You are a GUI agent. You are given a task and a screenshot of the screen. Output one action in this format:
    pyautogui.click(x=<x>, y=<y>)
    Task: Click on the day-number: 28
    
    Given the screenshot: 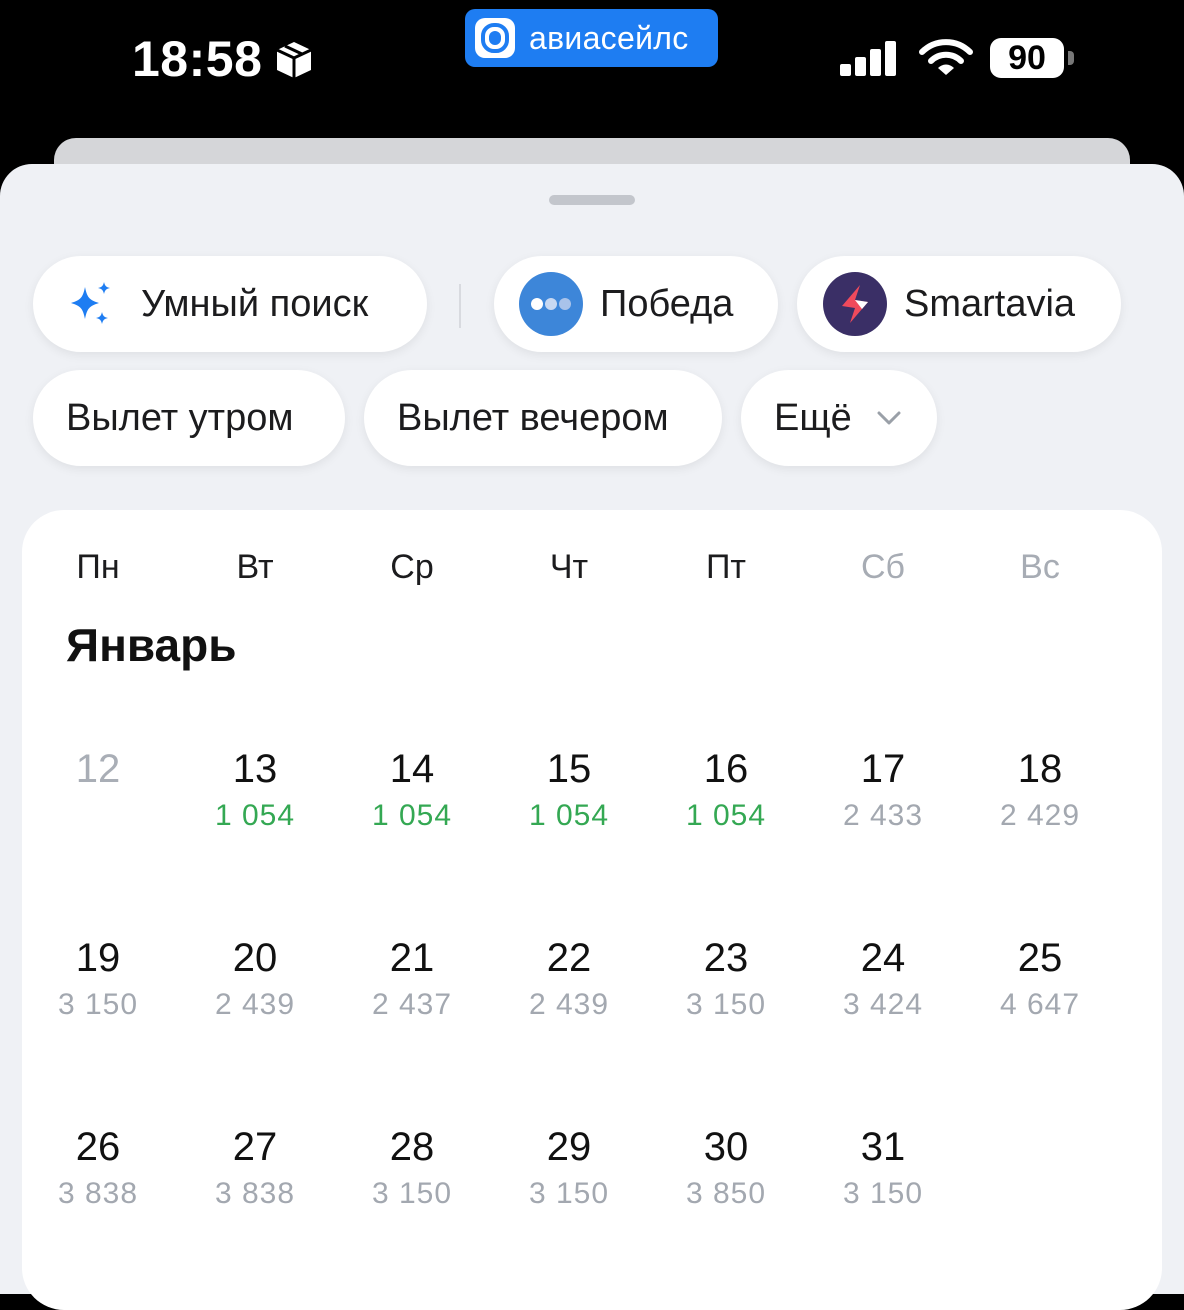 What is the action you would take?
    pyautogui.click(x=412, y=1147)
    